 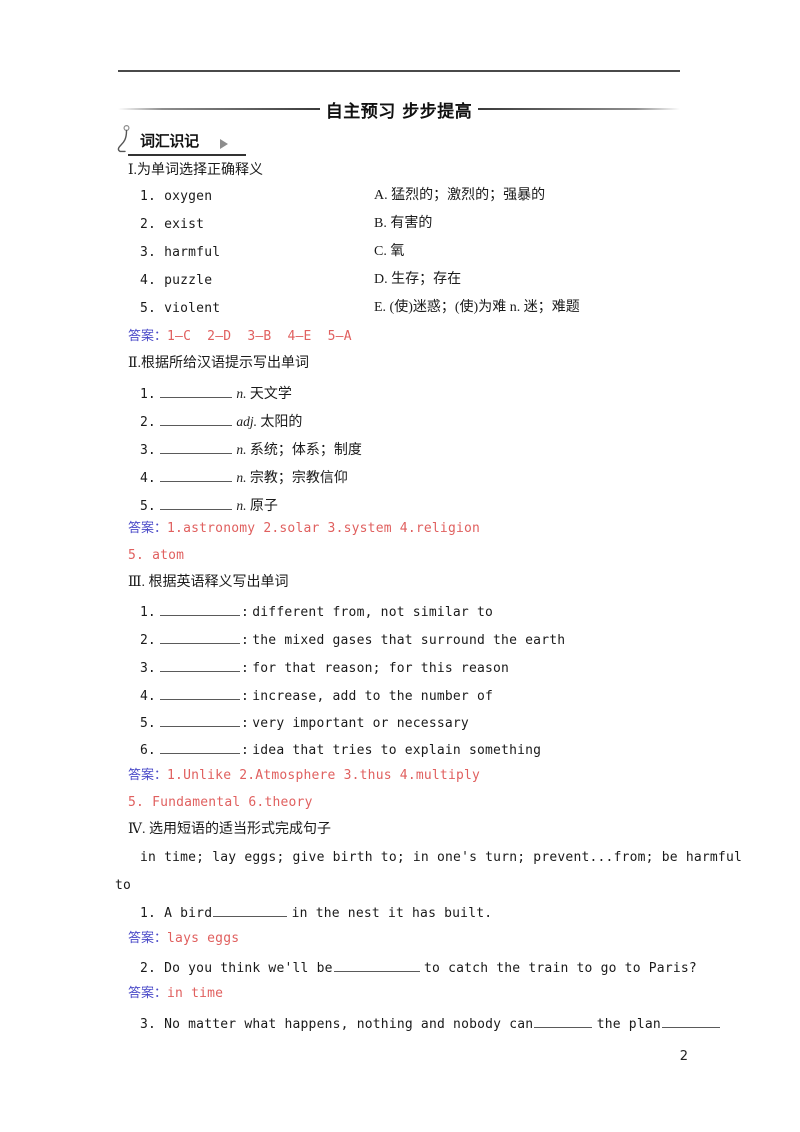 I want to click on answer-row-4-1: 答案：lays eggs, so click(x=183, y=938).